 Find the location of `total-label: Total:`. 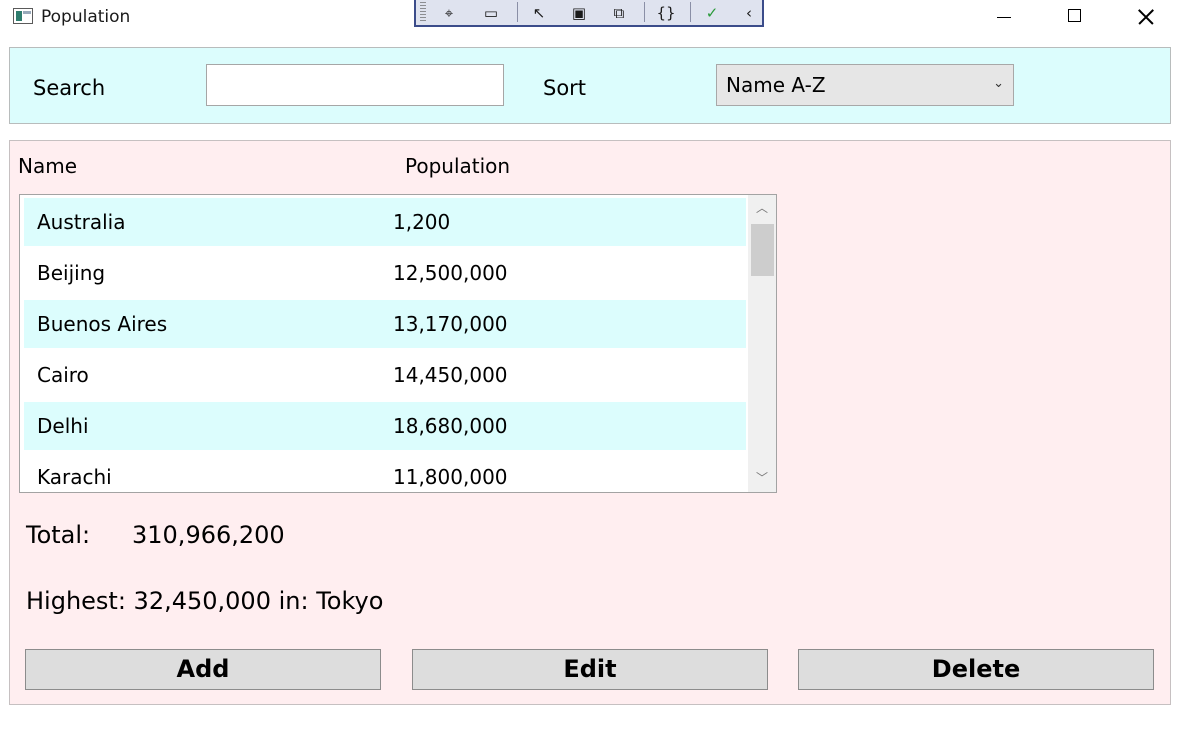

total-label: Total: is located at coordinates (58, 535).